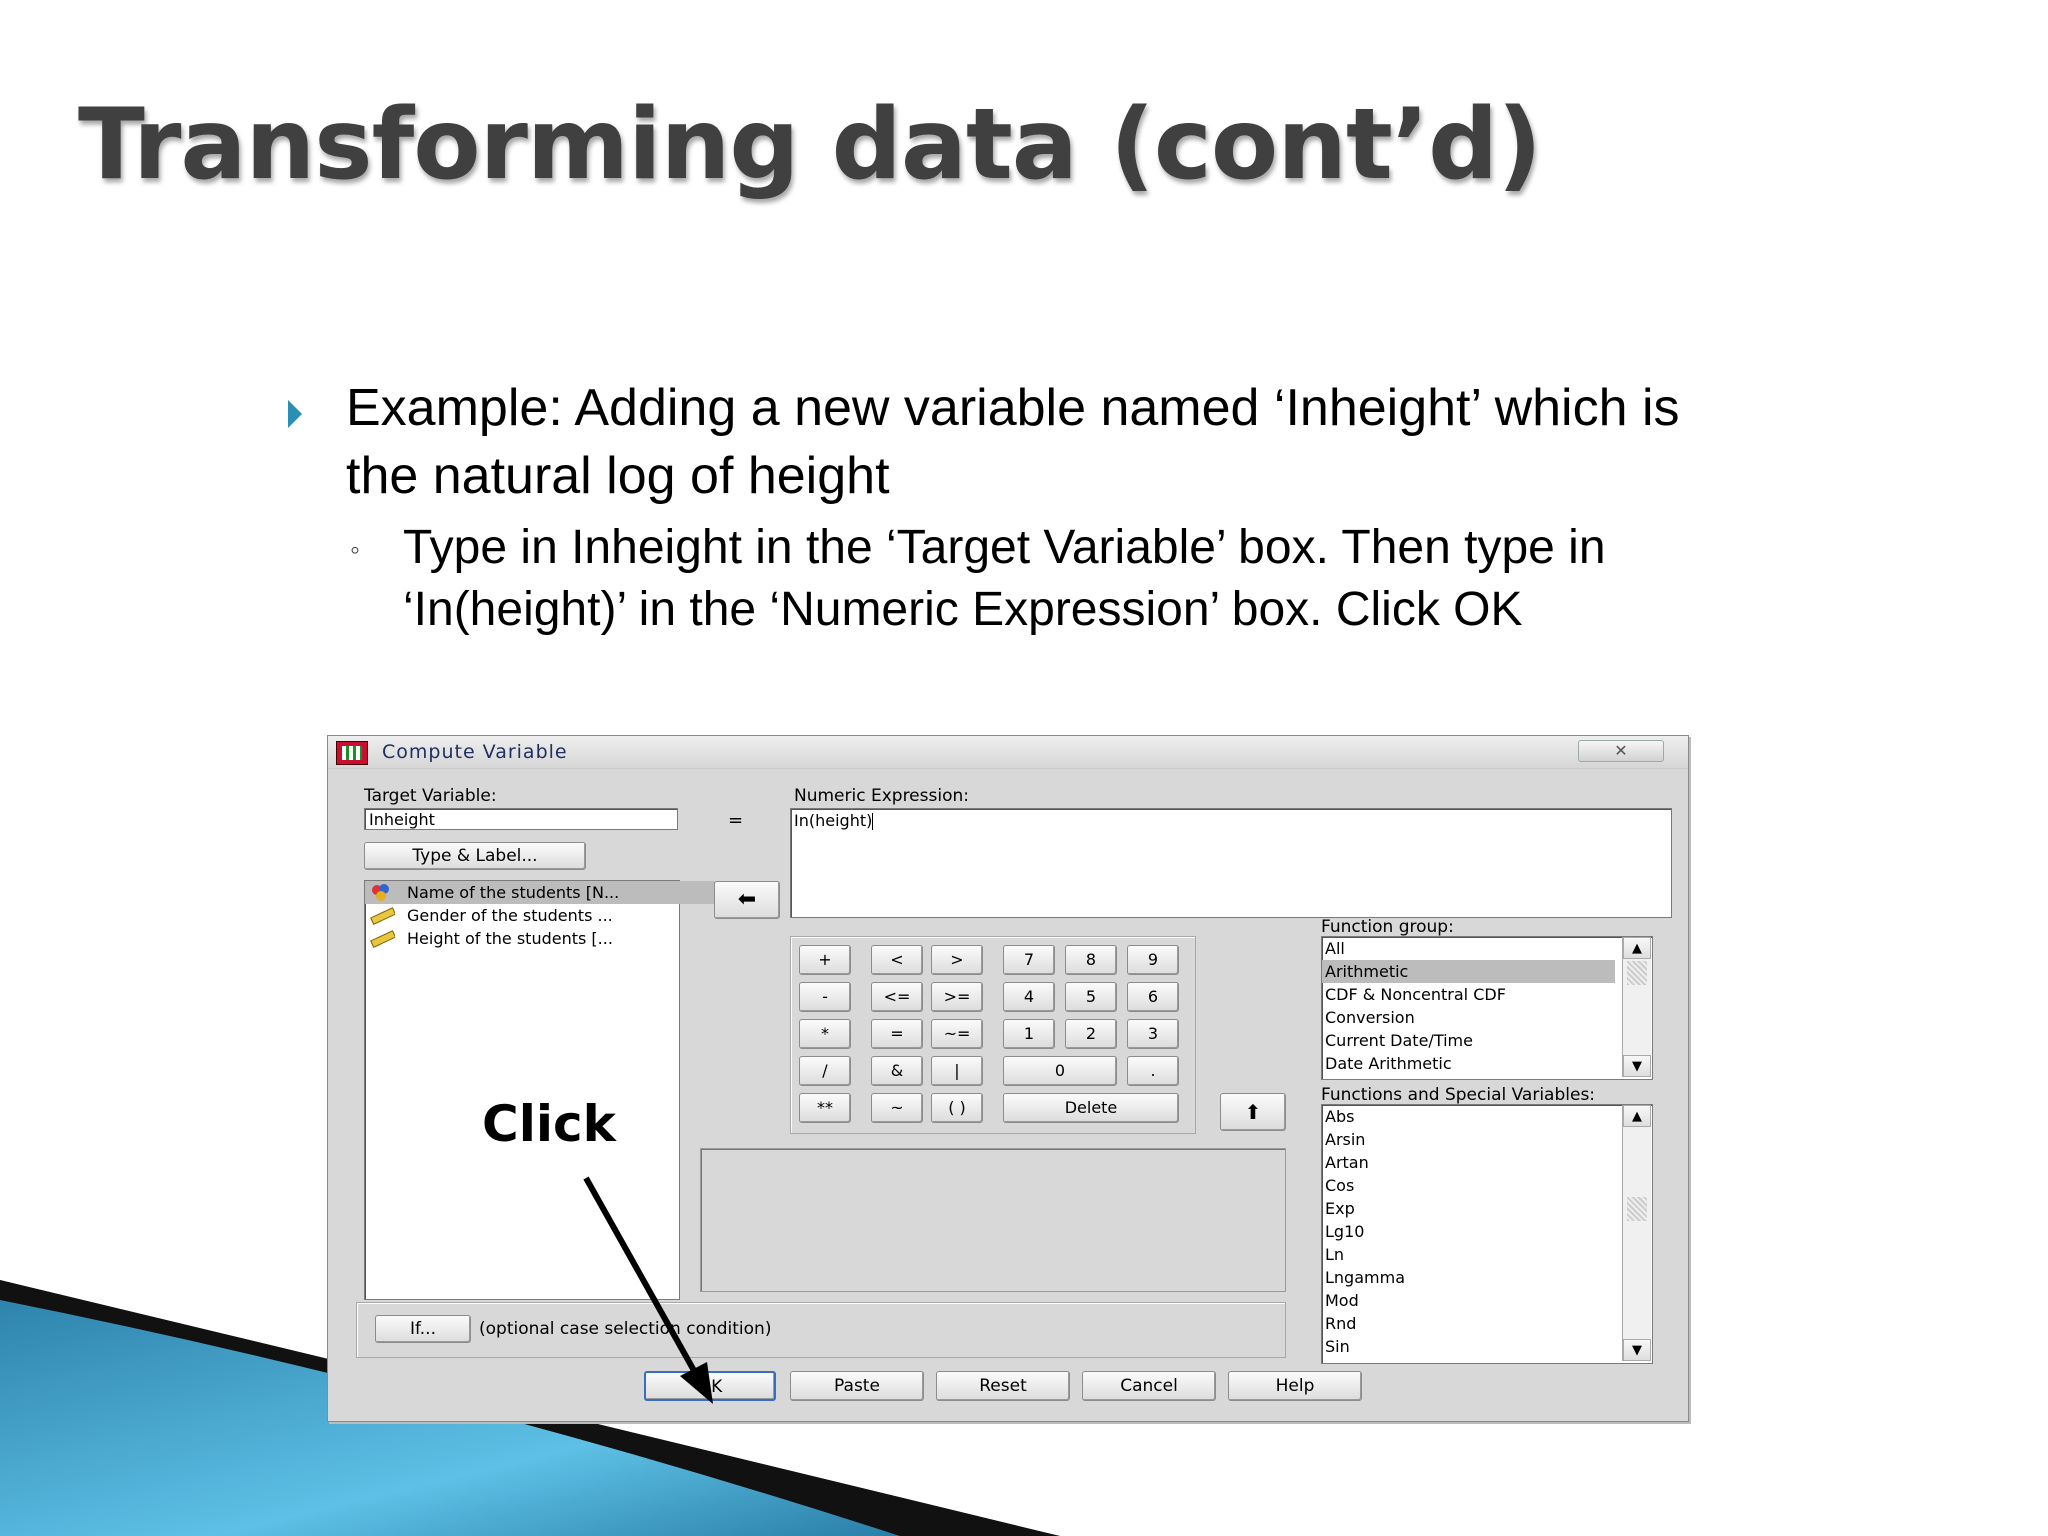 This screenshot has height=1536, width=2048. I want to click on keypad-4-button: 4, so click(1029, 997).